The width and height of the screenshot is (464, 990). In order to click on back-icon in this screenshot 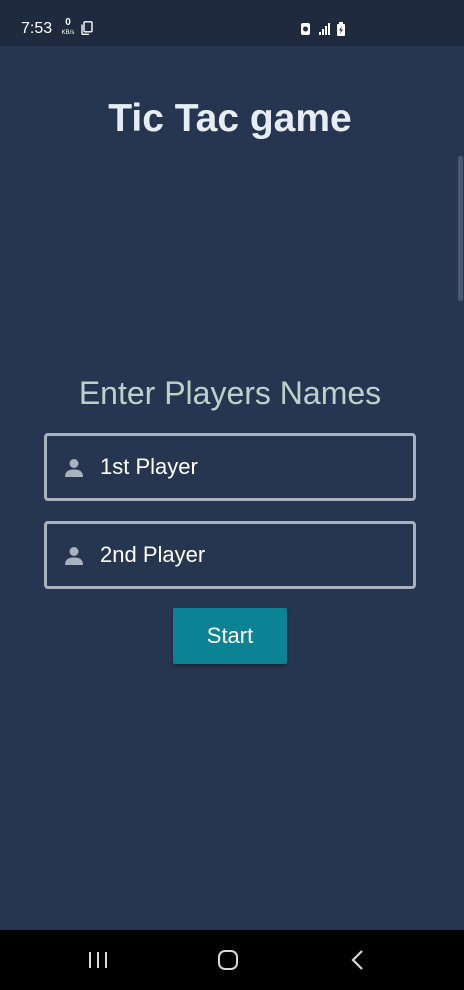, I will do `click(358, 960)`.